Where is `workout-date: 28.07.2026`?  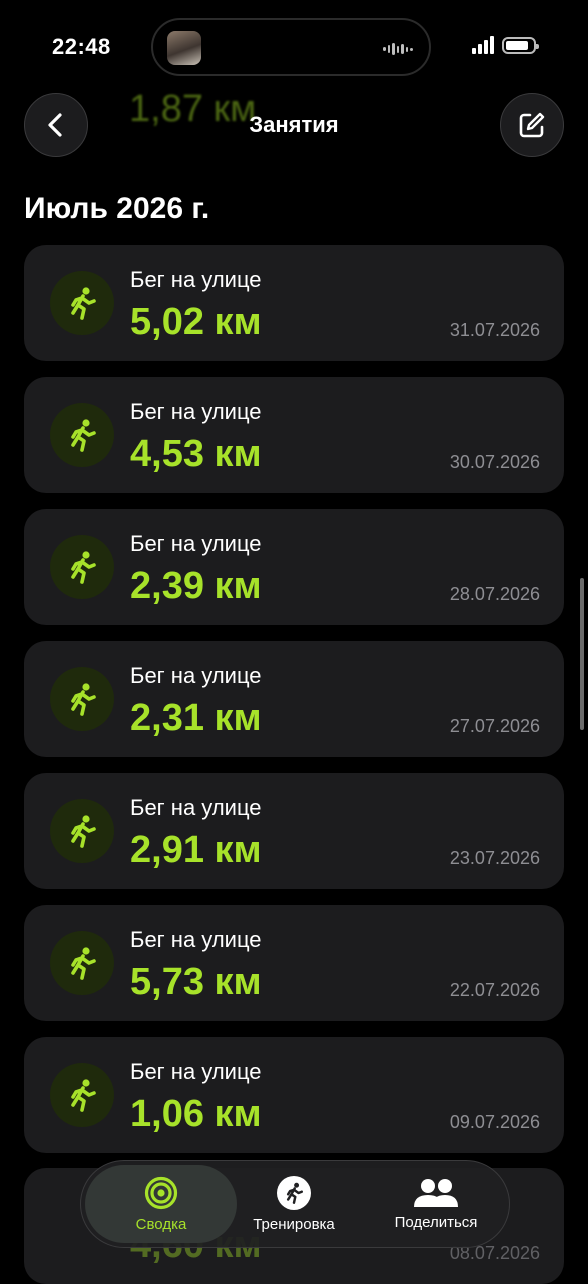
workout-date: 28.07.2026 is located at coordinates (494, 594).